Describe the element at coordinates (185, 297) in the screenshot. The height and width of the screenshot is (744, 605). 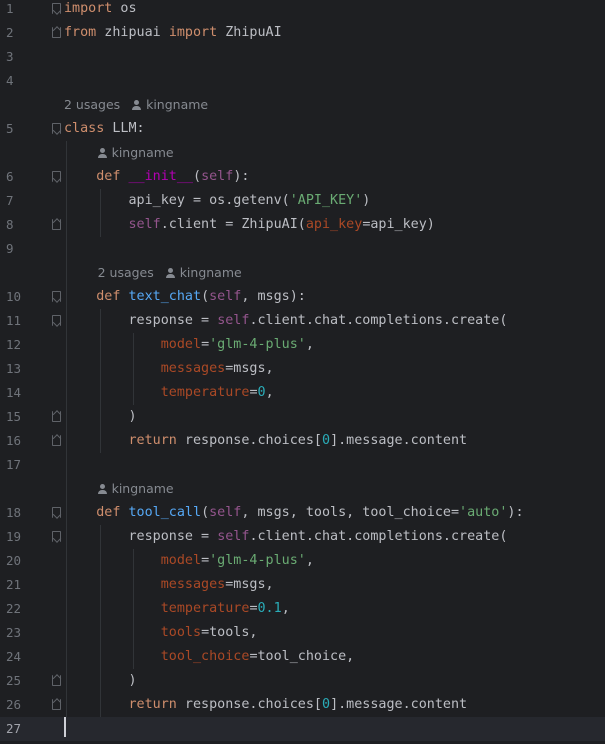
I see `code-text: def text_chat(self, msgs):` at that location.